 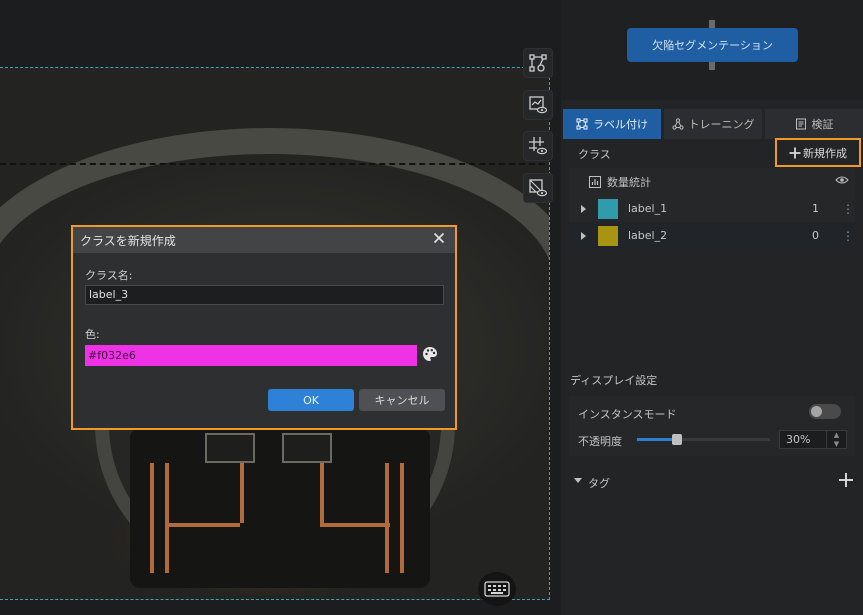 What do you see at coordinates (677, 124) in the screenshot?
I see `training-icon` at bounding box center [677, 124].